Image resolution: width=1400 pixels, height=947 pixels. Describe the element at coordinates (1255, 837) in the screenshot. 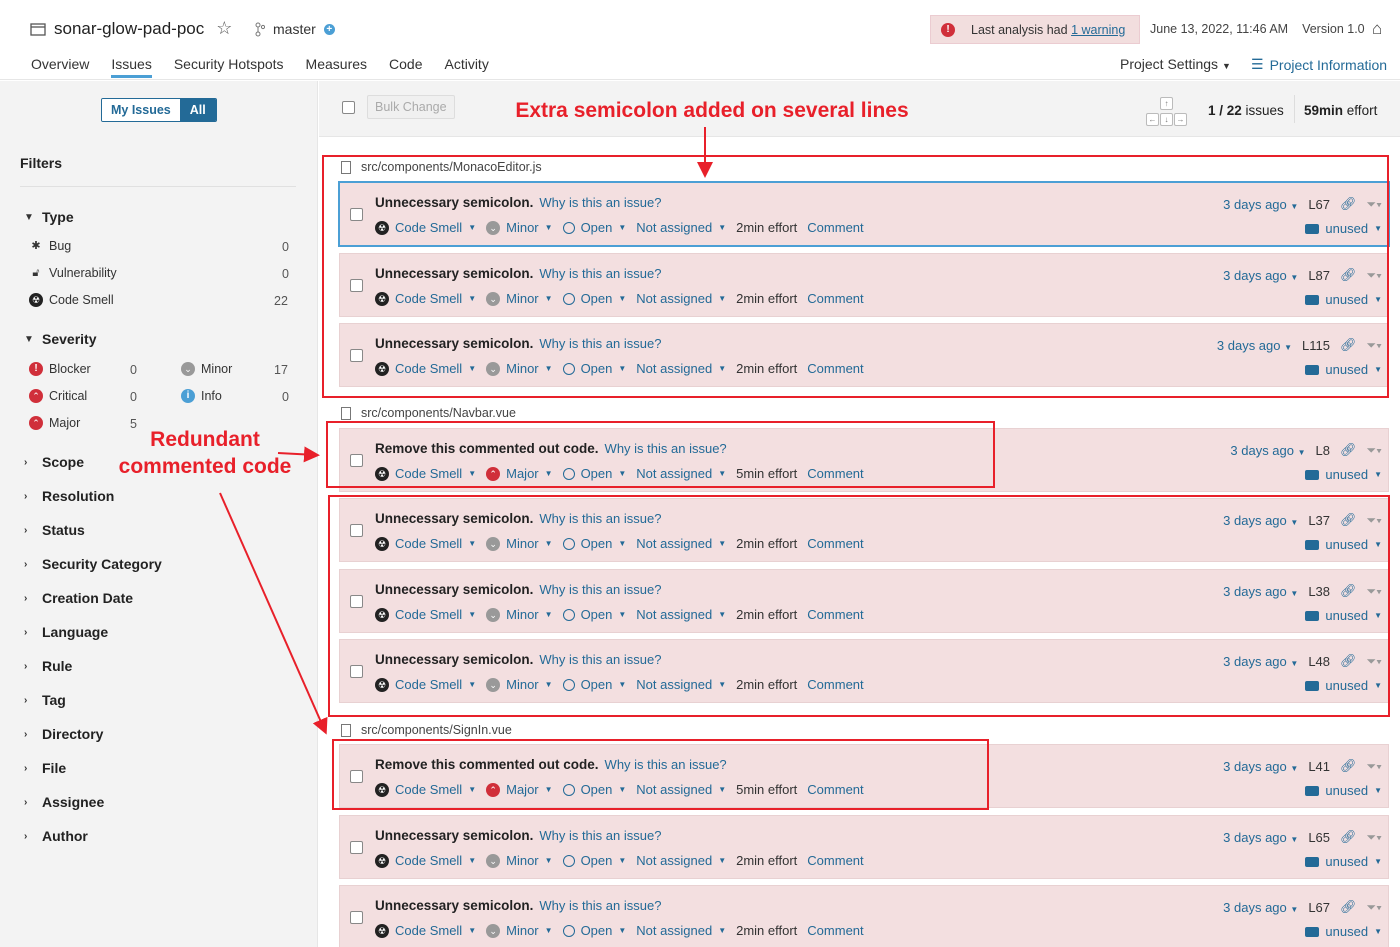

I see `issue-age-label: 3 days ago` at that location.